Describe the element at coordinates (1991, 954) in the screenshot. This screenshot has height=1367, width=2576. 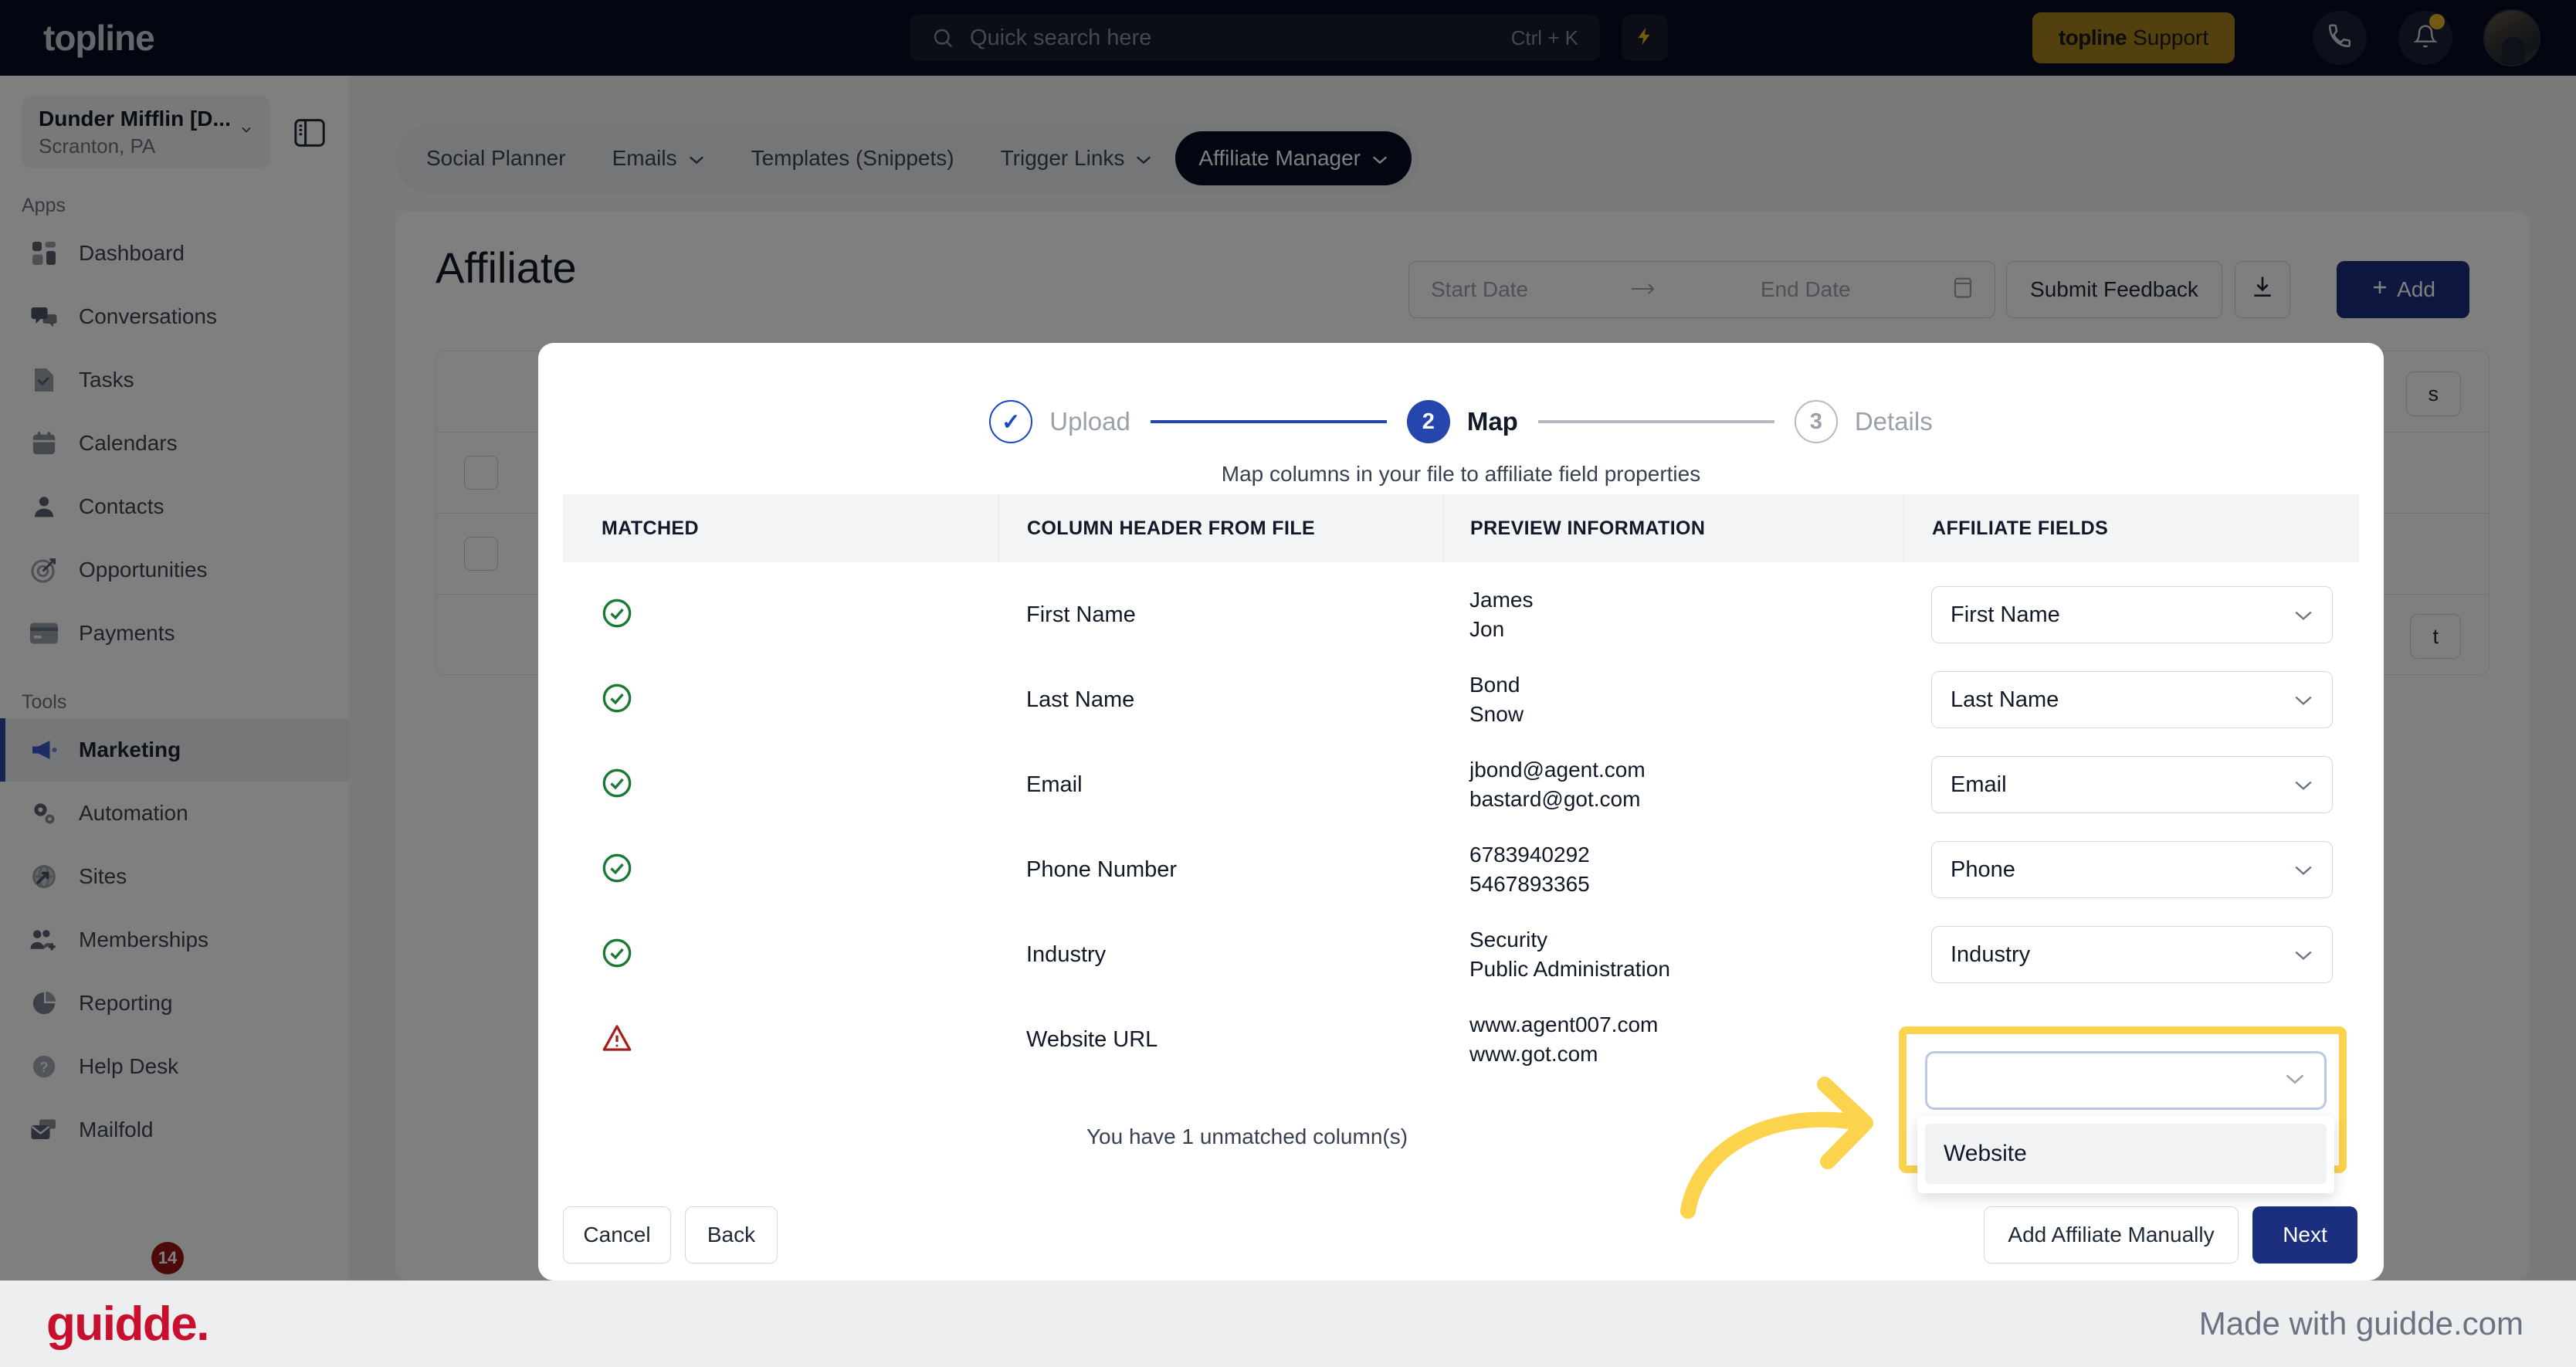
I see `select-value: Industry` at that location.